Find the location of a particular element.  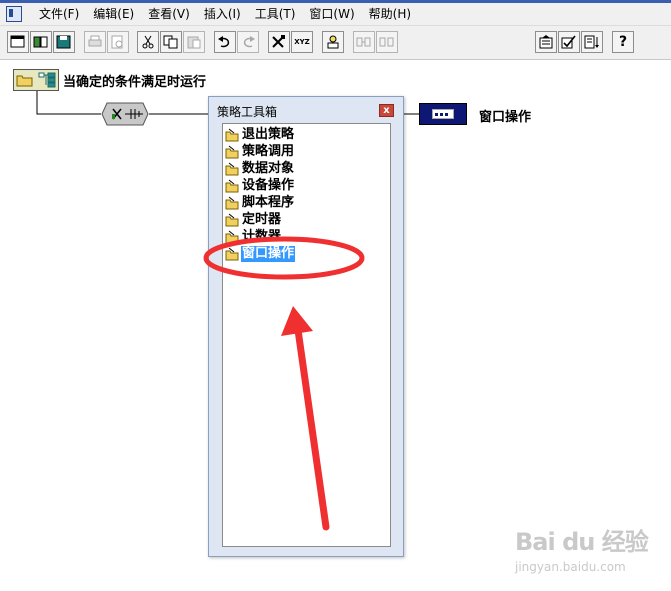

toolbox-item-window-operation: 窗口操作 is located at coordinates (260, 254).